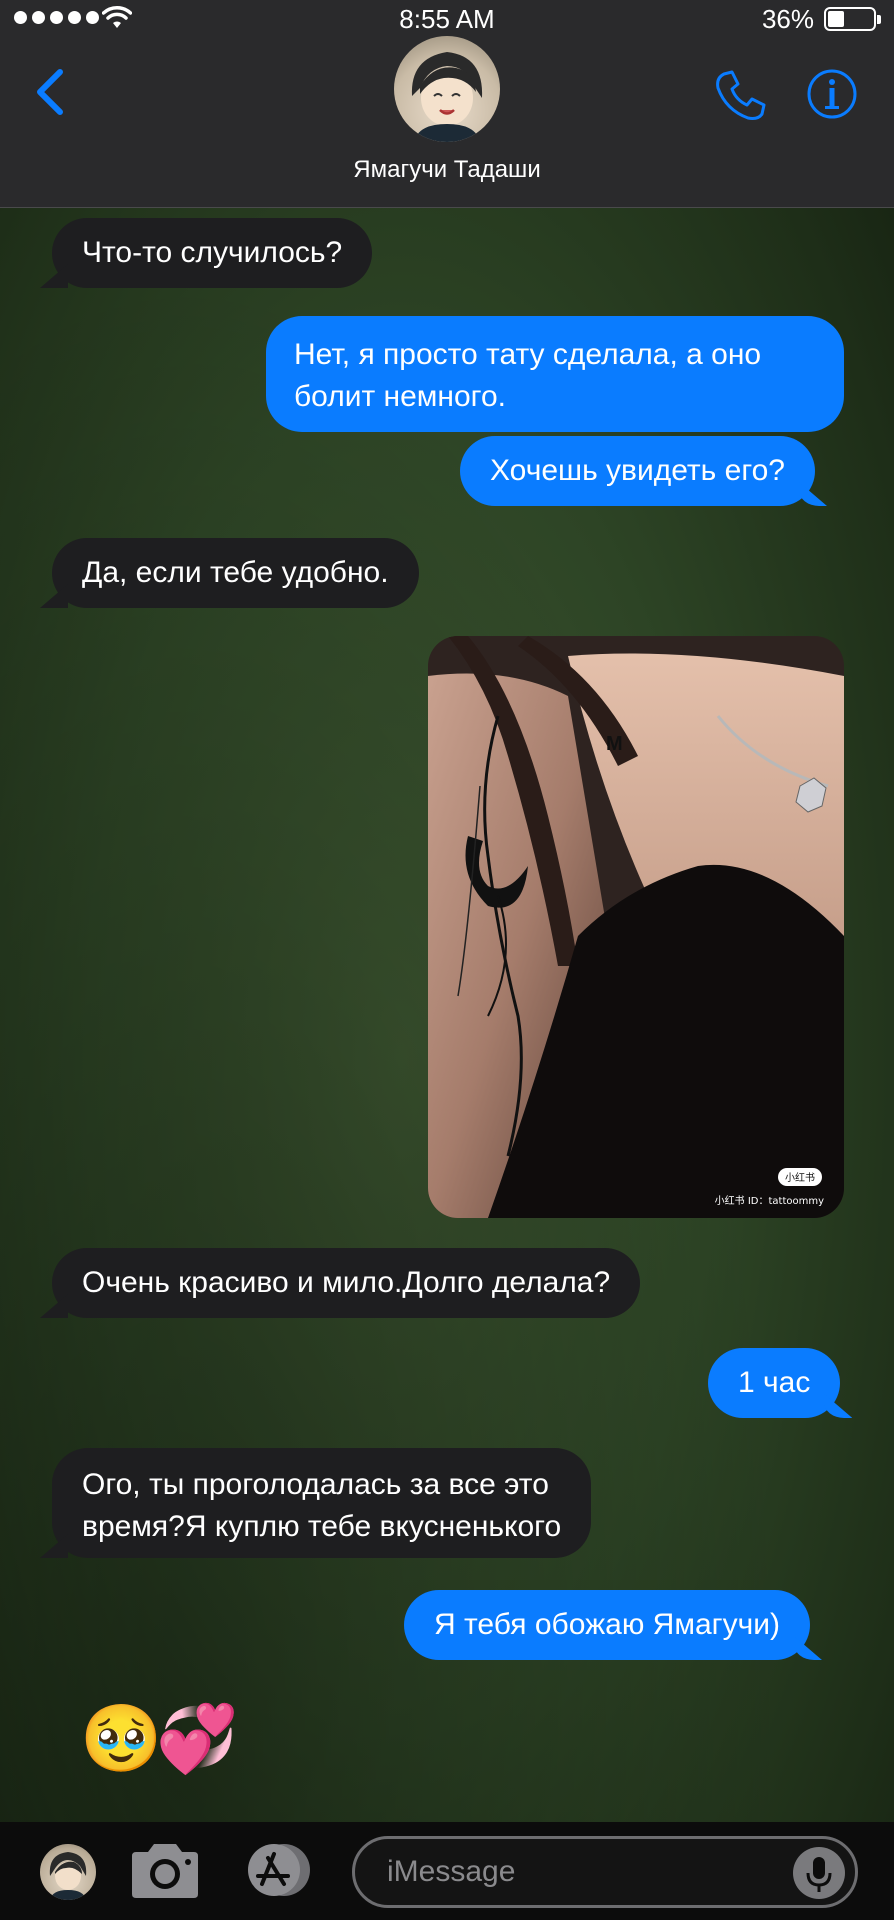 The height and width of the screenshot is (1920, 894). I want to click on message-text: Что-то случилось?, so click(212, 252).